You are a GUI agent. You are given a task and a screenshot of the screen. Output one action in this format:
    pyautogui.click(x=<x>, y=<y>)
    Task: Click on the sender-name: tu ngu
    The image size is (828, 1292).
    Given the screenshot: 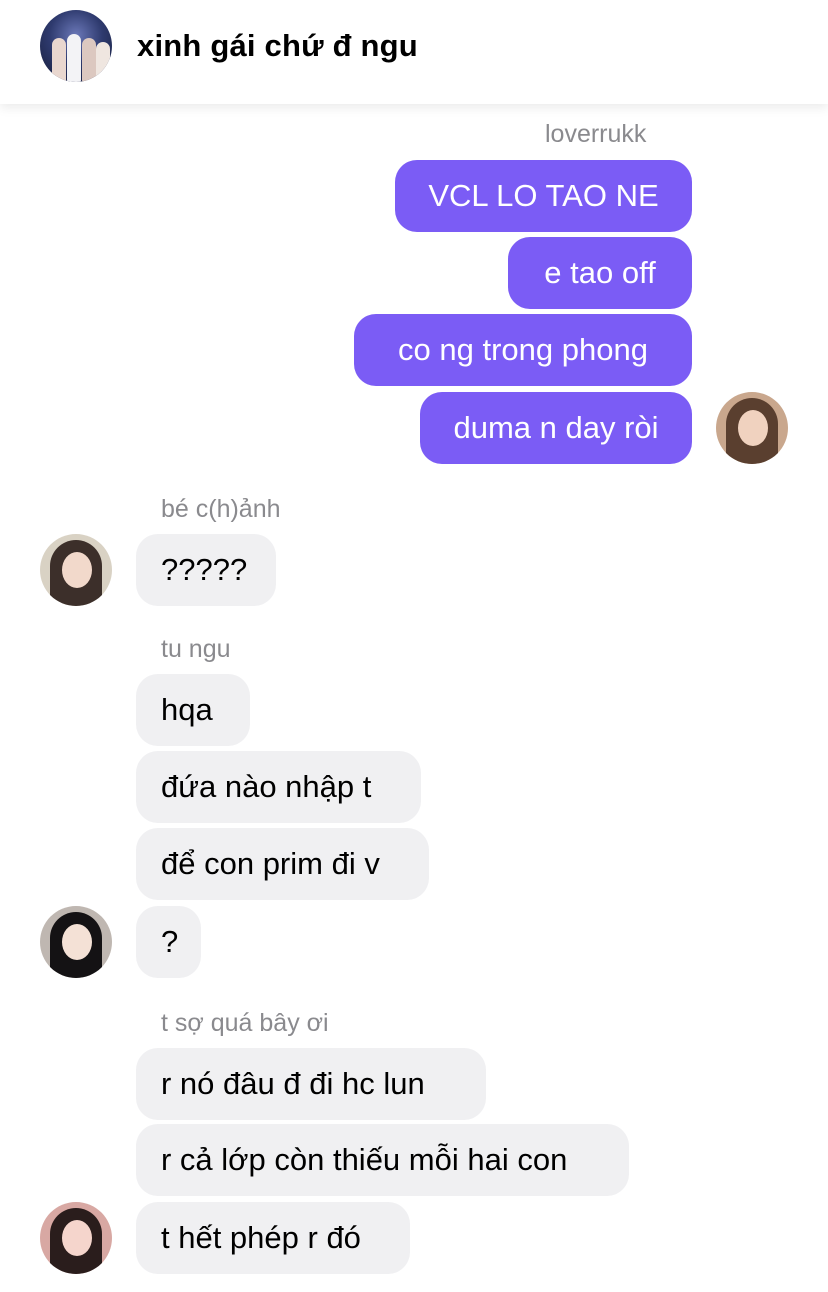 What is the action you would take?
    pyautogui.click(x=196, y=649)
    